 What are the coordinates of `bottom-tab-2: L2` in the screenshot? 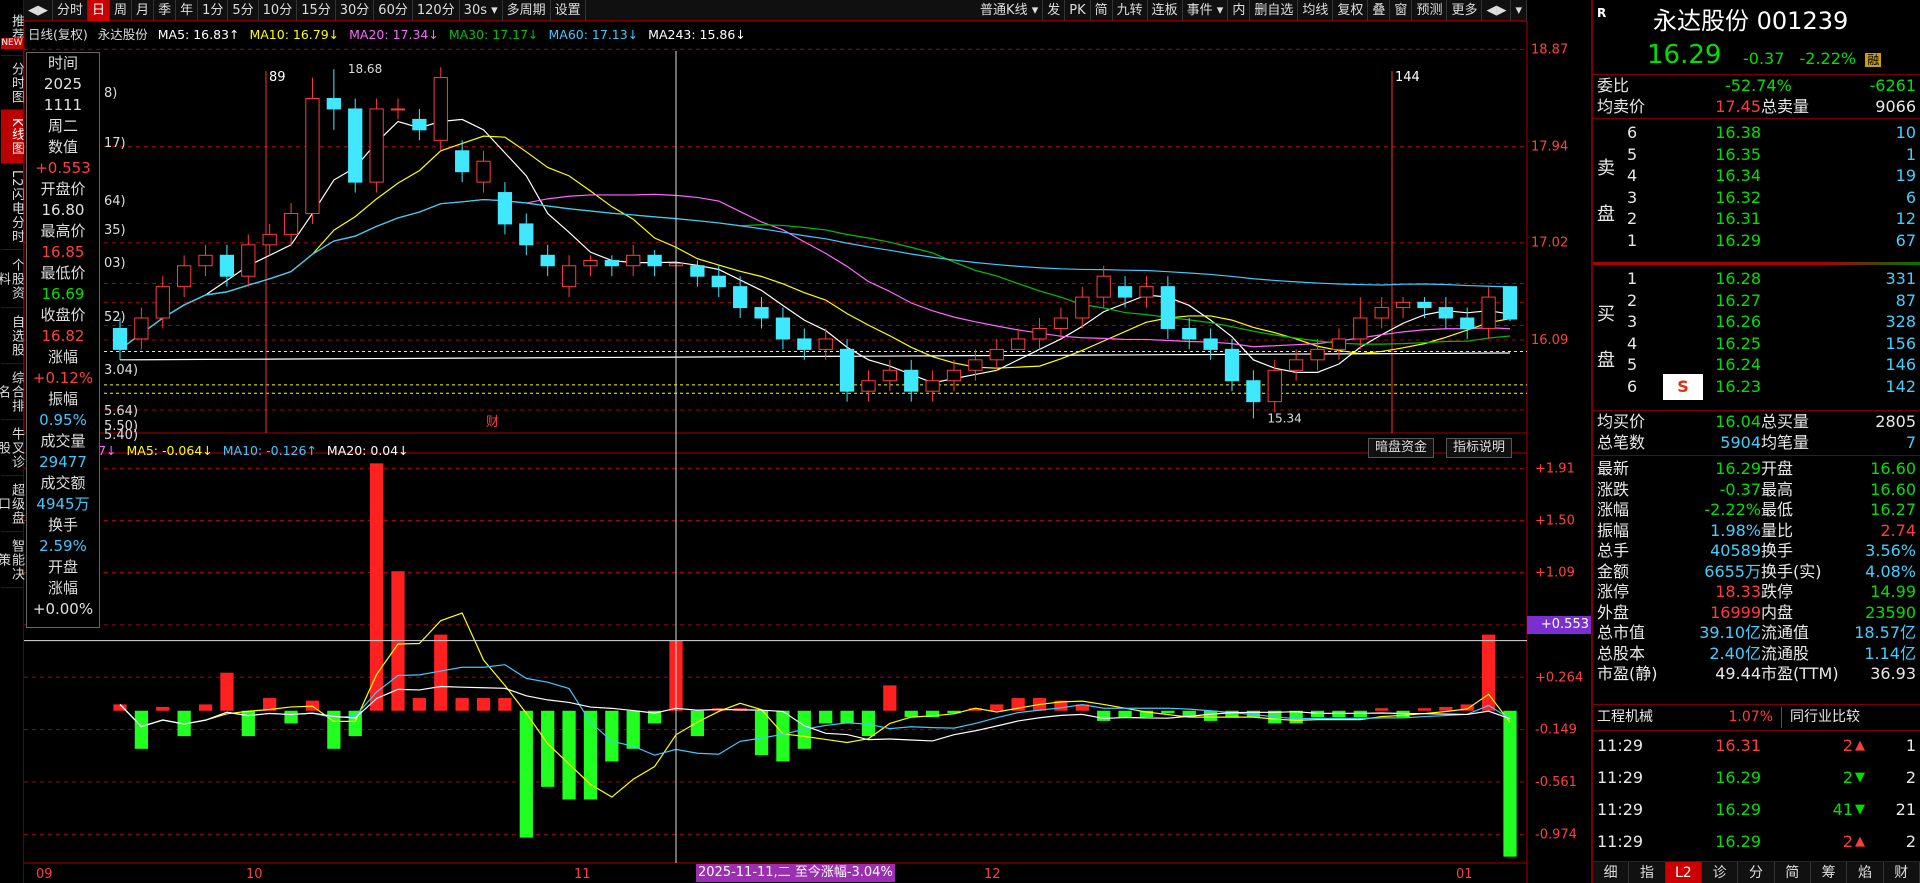 It's located at (1683, 872).